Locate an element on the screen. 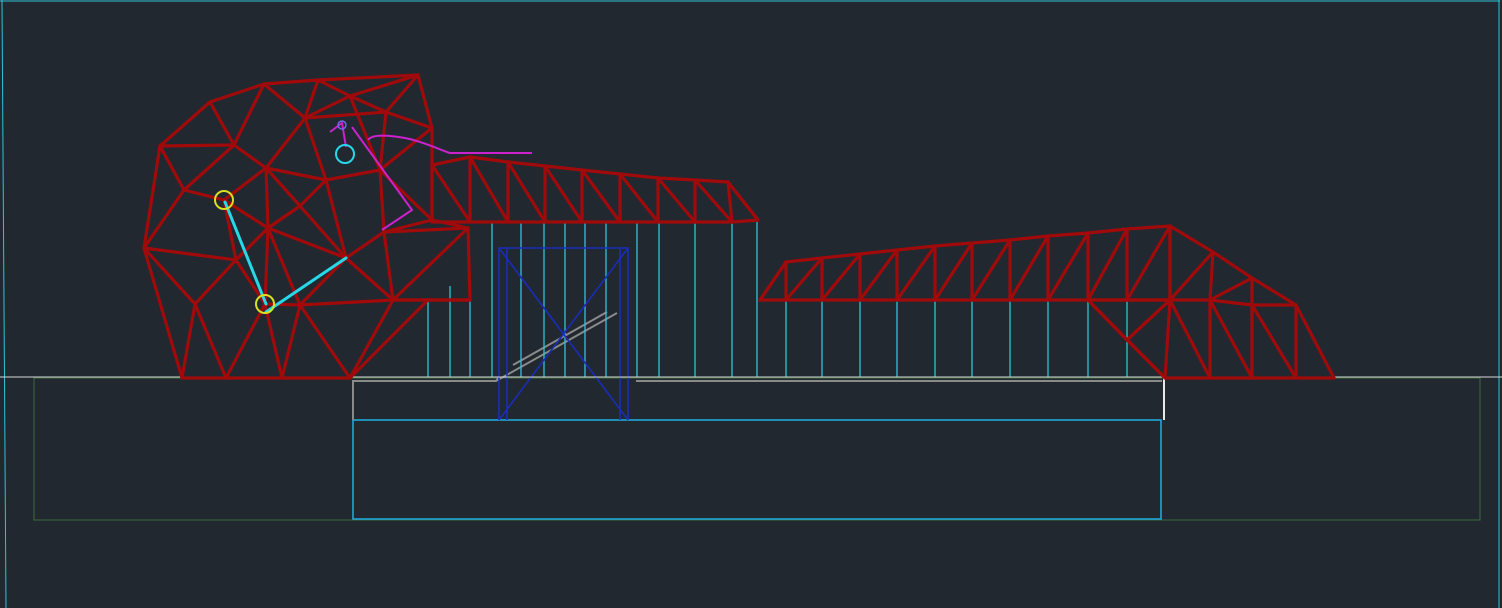  neck-truss-girder is located at coordinates (595, 189).